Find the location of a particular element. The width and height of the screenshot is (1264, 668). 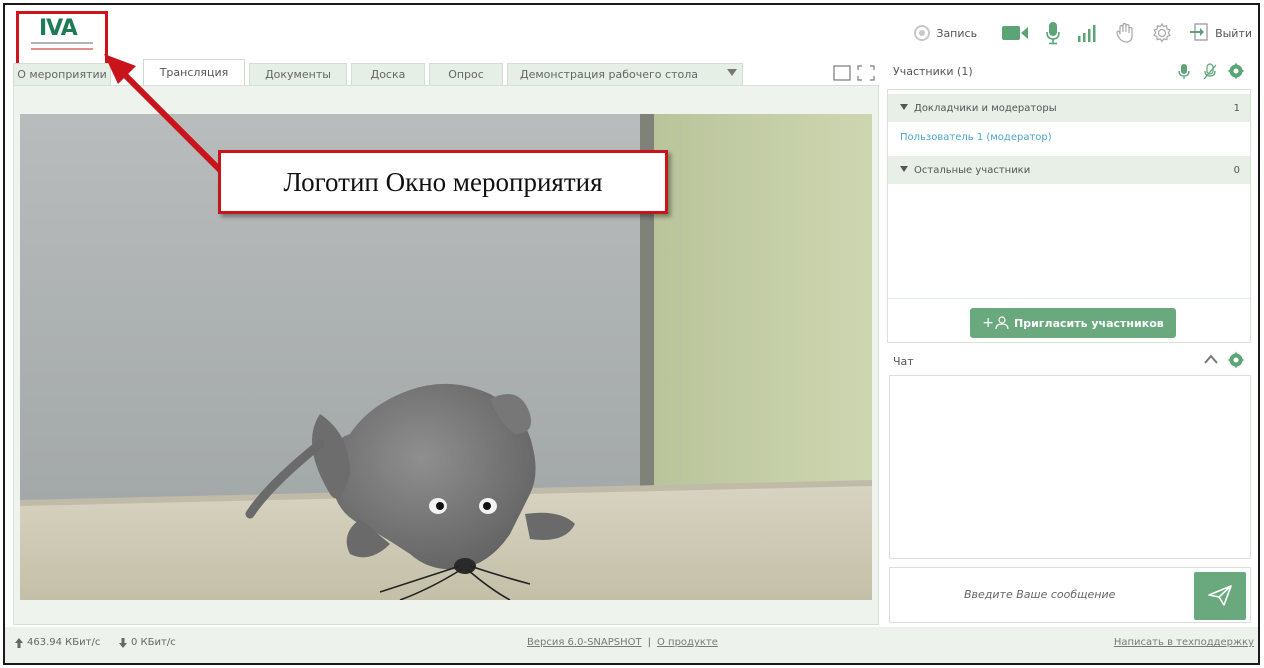

chat-input-box: Введите Ваше сообщение is located at coordinates (1070, 595).